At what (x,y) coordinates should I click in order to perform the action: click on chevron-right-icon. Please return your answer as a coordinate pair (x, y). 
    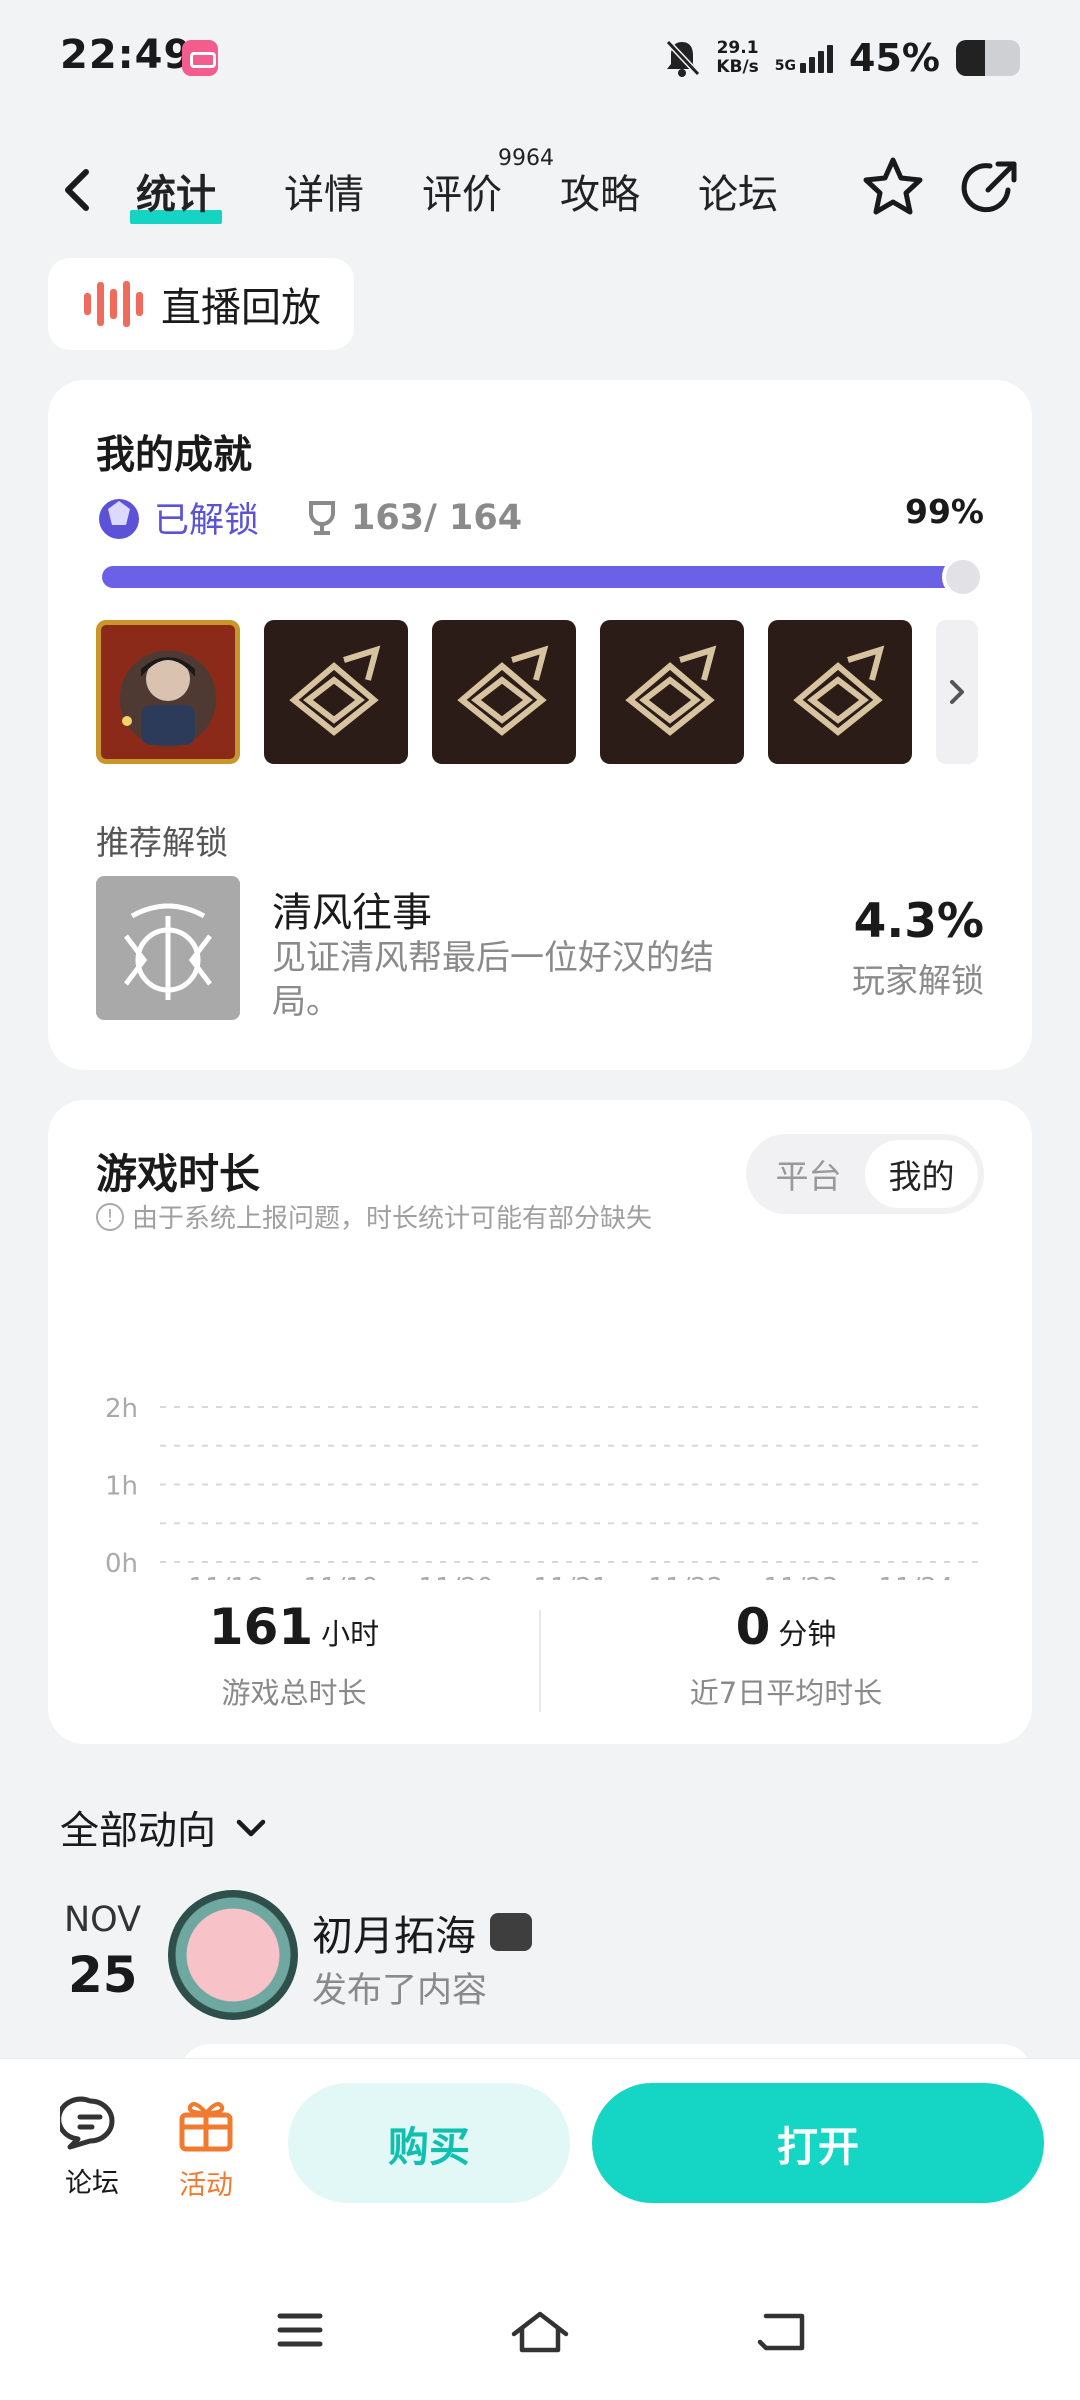
    Looking at the image, I should click on (957, 692).